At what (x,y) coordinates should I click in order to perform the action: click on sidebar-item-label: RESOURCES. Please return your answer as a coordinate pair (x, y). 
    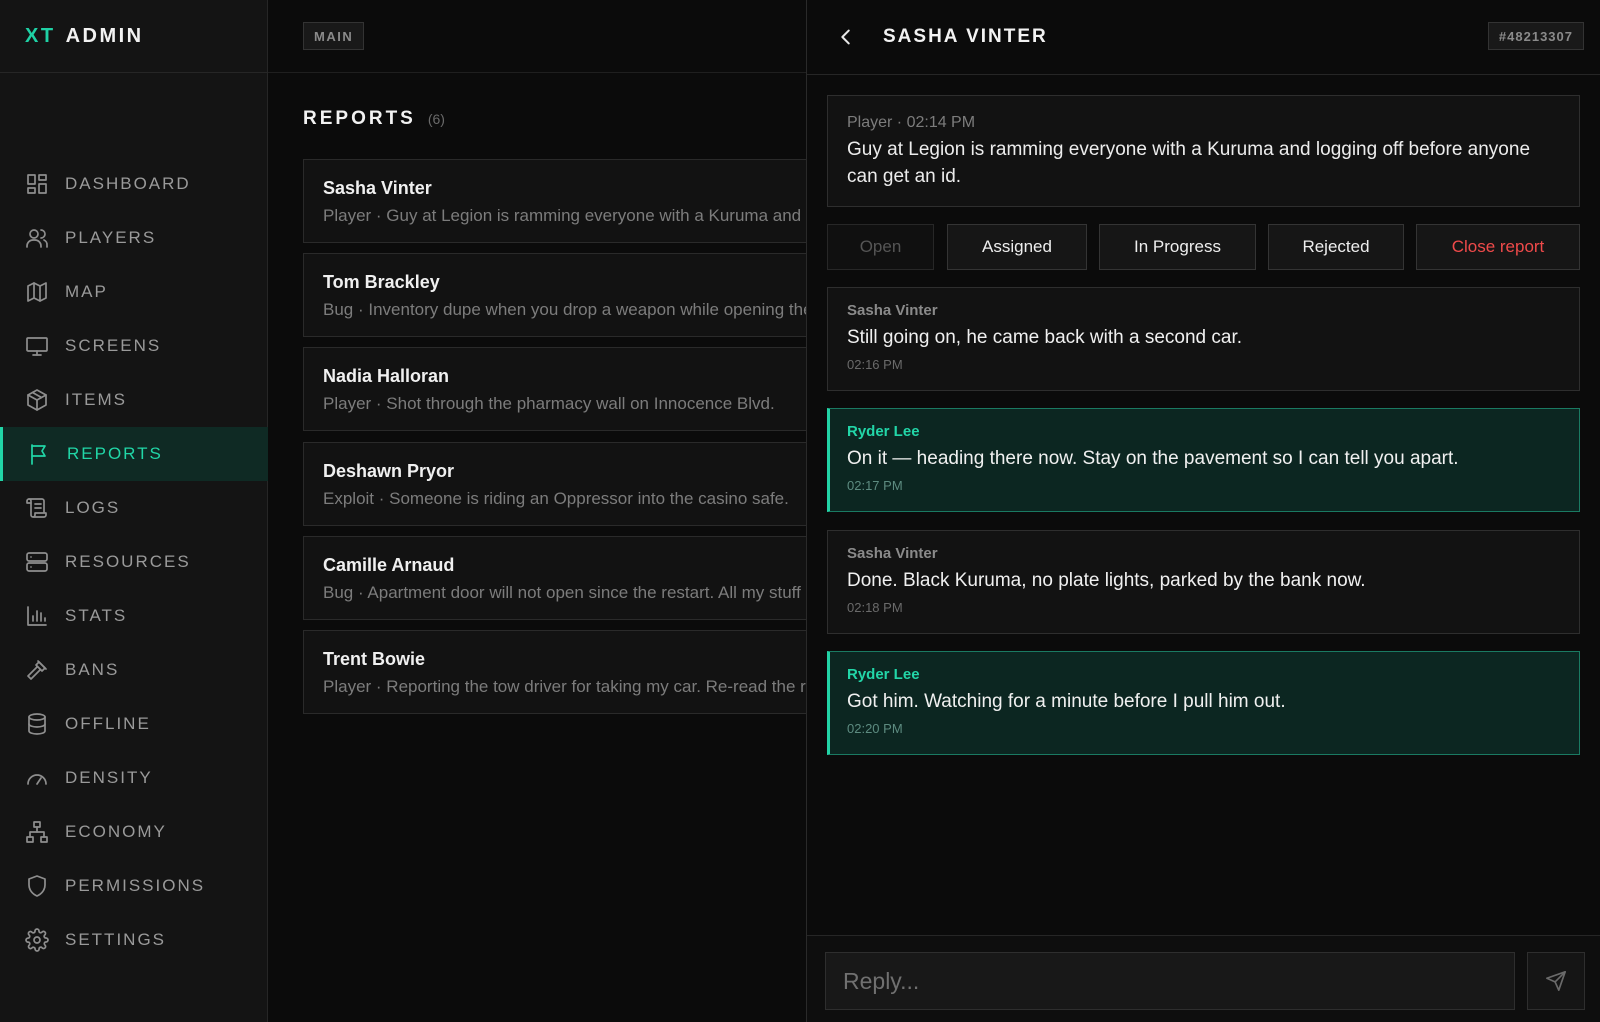
    Looking at the image, I should click on (128, 561).